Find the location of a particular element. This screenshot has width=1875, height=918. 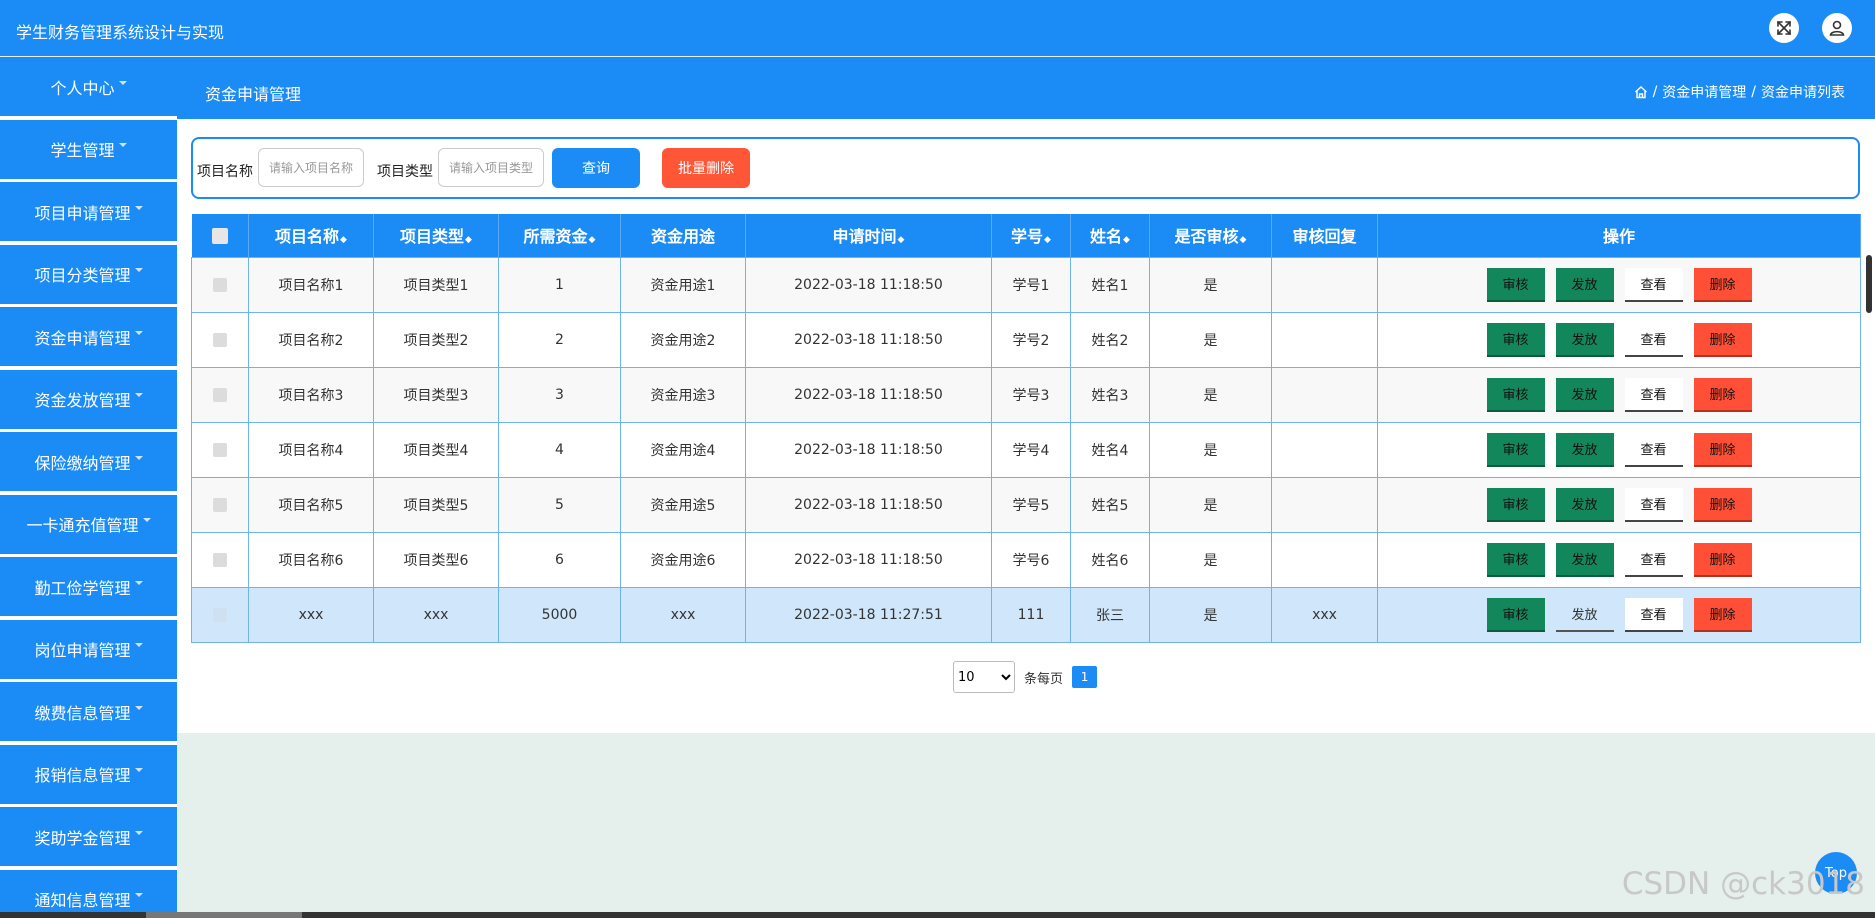

header-purpose: 资金用途 is located at coordinates (683, 235).